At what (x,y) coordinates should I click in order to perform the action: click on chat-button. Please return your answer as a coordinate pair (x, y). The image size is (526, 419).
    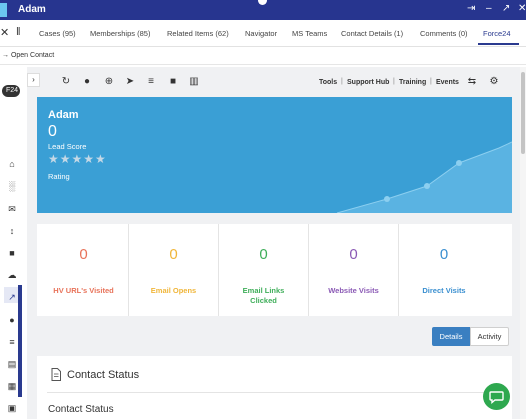
    Looking at the image, I should click on (496, 396).